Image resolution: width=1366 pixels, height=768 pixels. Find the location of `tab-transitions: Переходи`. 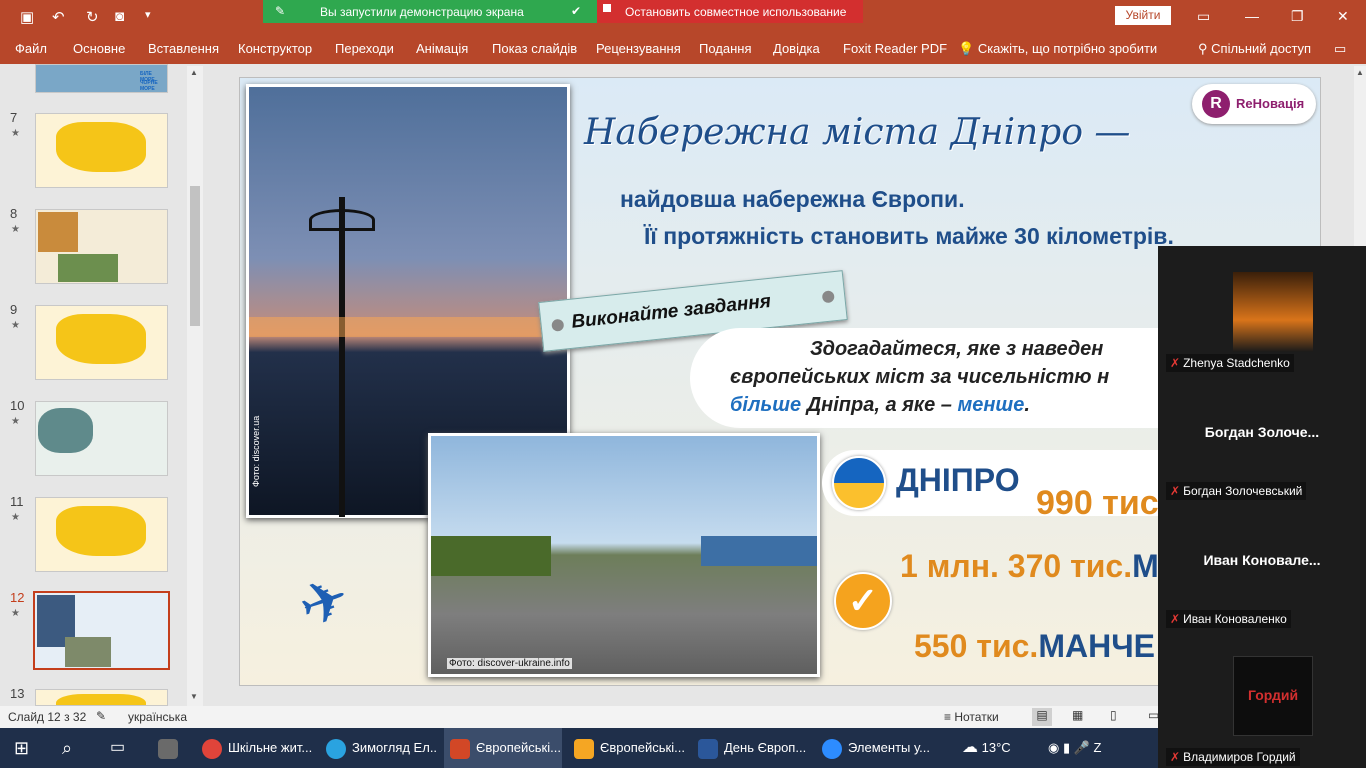

tab-transitions: Переходи is located at coordinates (364, 48).